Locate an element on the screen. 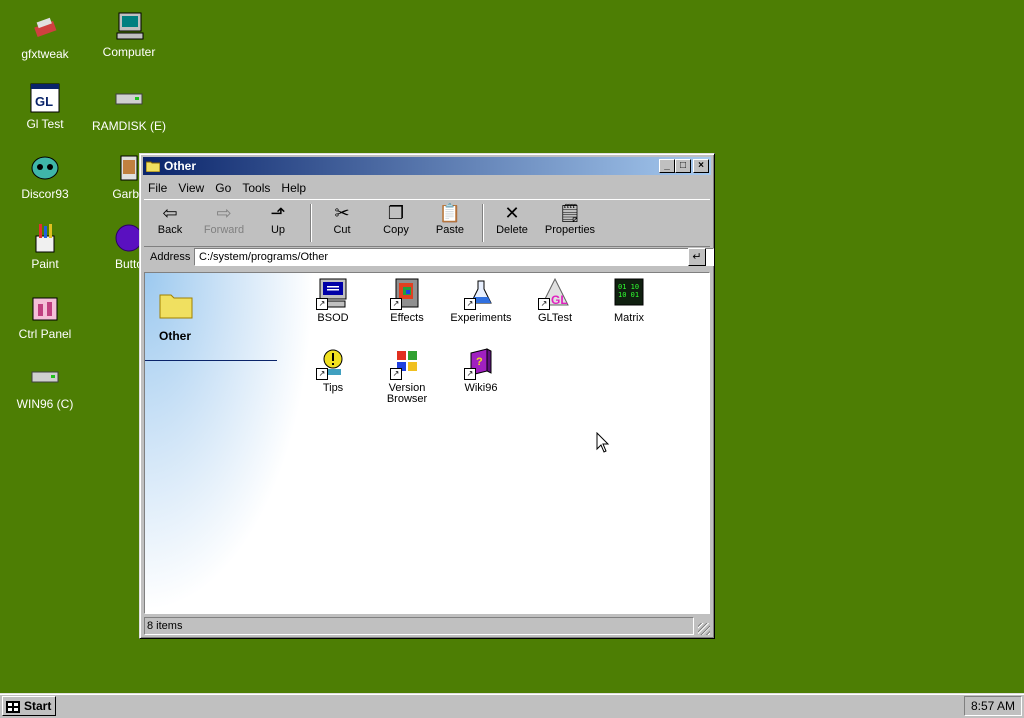  maximize-button: □ is located at coordinates (683, 166).